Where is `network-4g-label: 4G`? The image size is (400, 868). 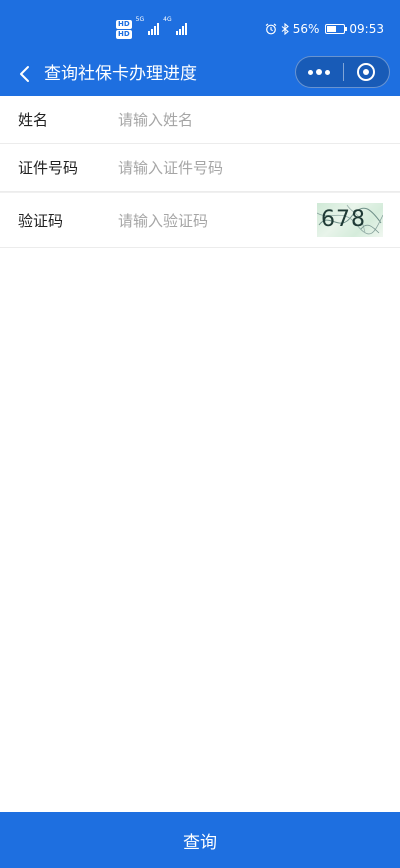
network-4g-label: 4G is located at coordinates (167, 19).